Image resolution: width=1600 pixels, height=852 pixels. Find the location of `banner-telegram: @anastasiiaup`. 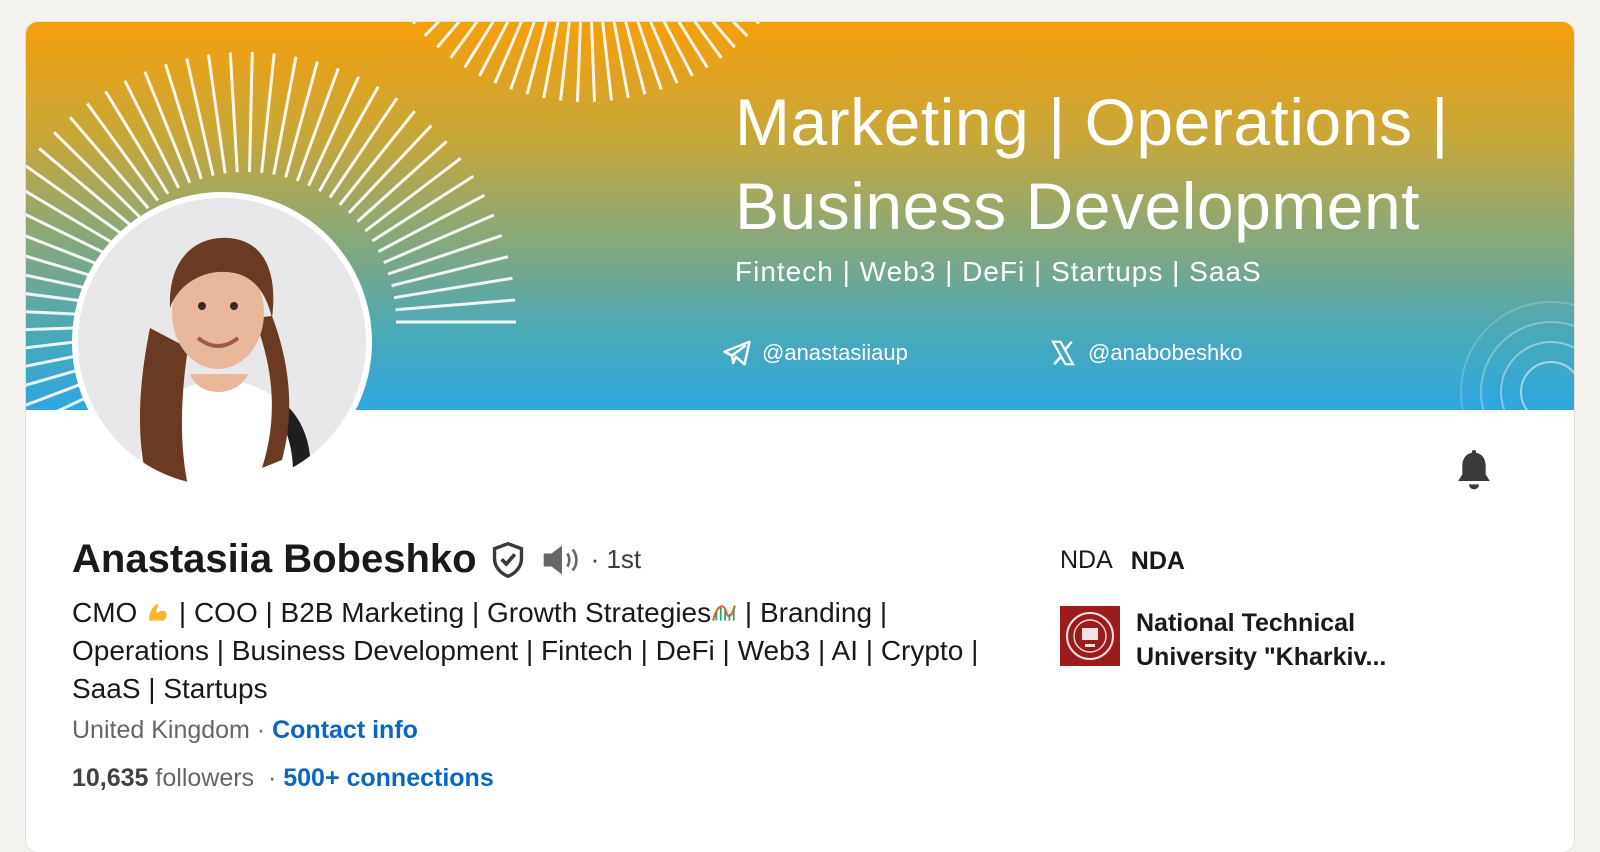

banner-telegram: @anastasiiaup is located at coordinates (815, 353).